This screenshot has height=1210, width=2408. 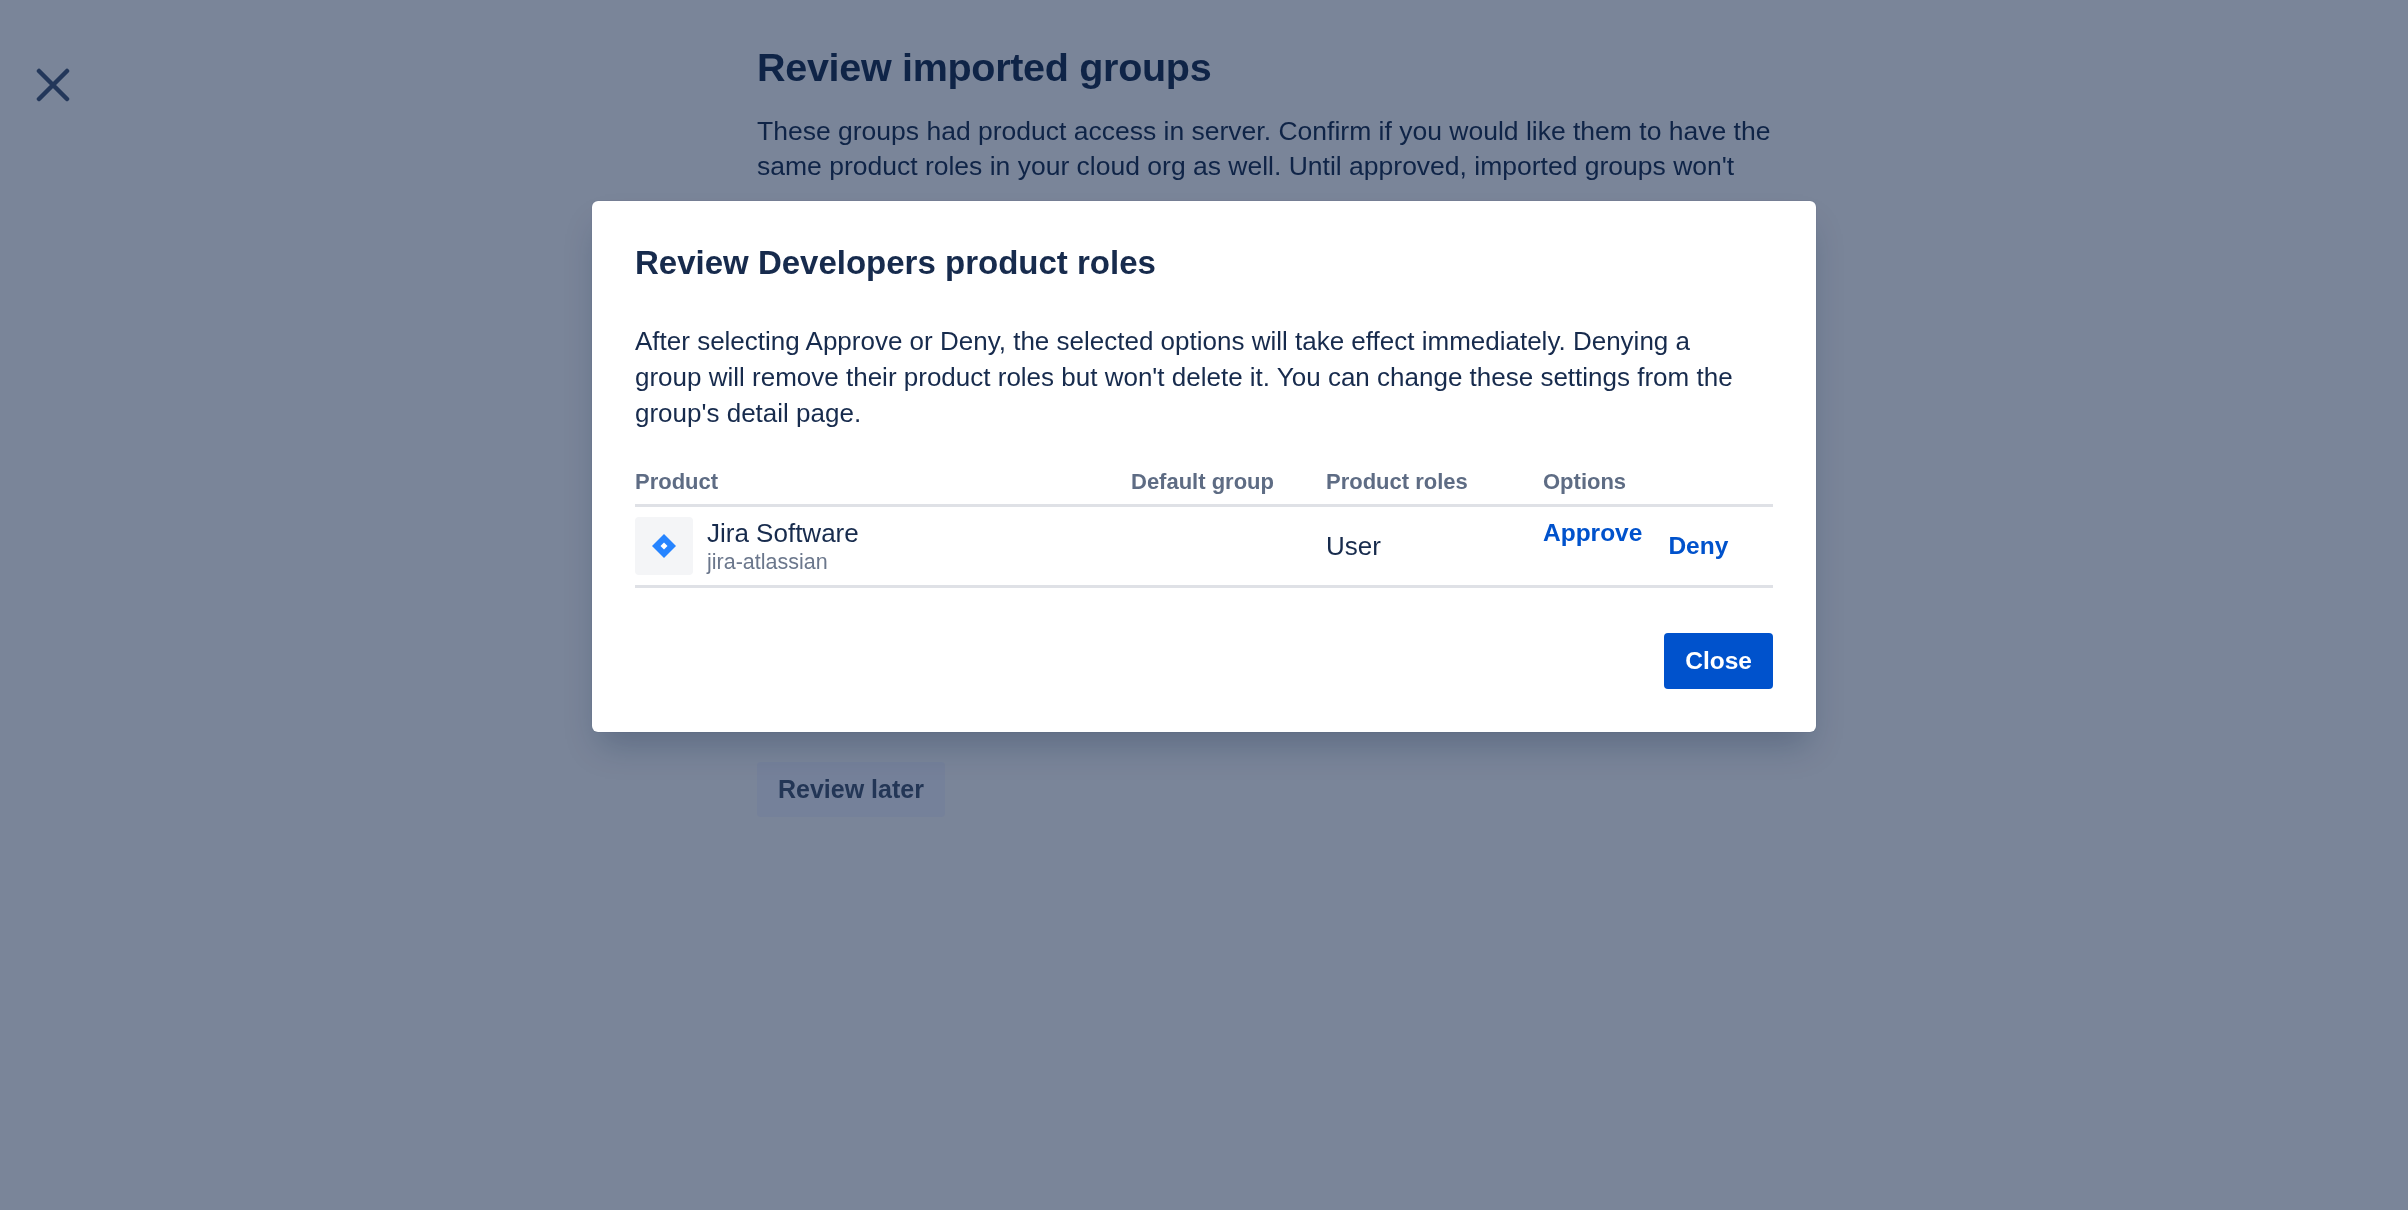 I want to click on column-header: Default group, so click(x=1202, y=482).